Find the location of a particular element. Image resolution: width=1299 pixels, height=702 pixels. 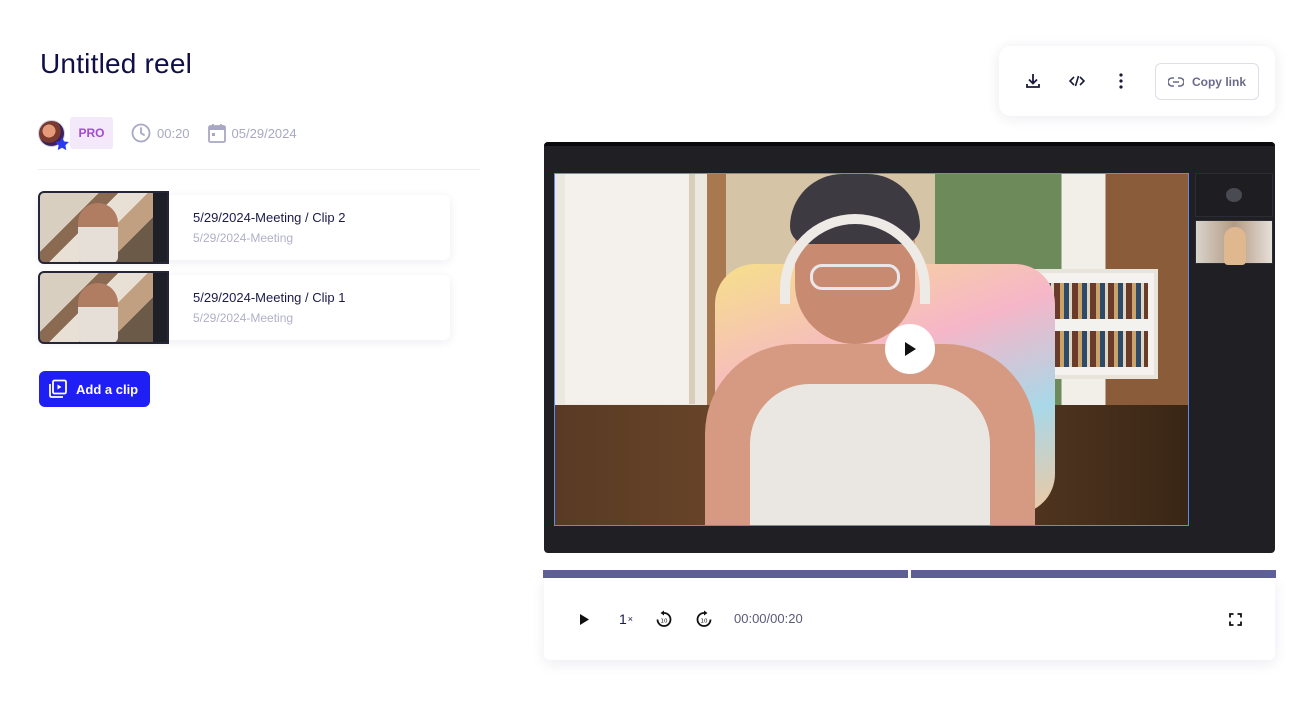

download-button is located at coordinates (1033, 81).